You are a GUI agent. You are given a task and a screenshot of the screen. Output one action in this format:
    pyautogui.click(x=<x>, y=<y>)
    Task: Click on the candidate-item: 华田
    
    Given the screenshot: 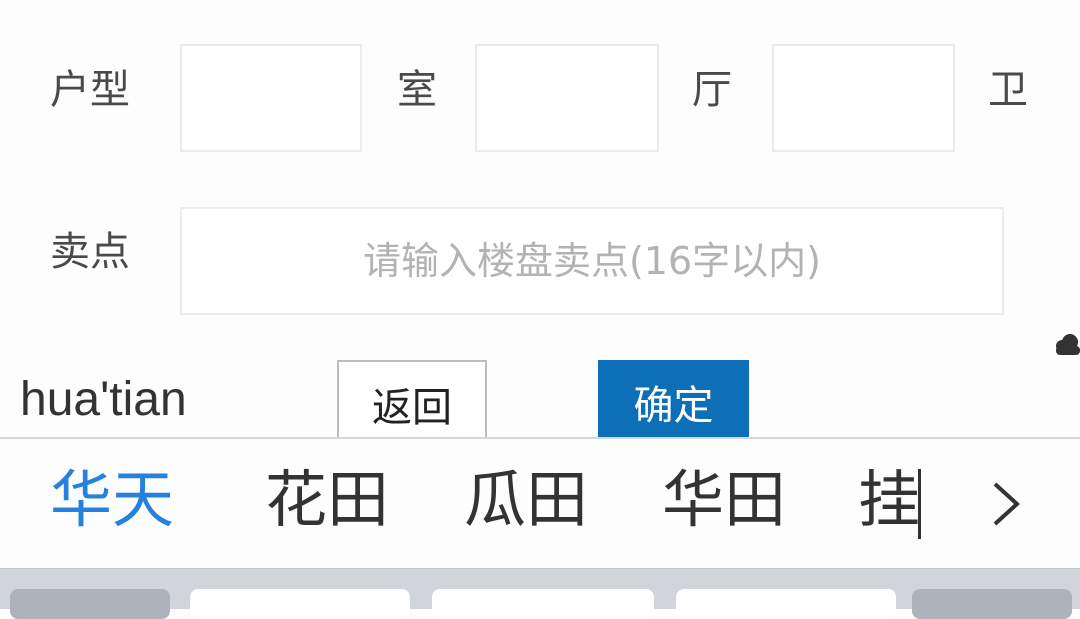 What is the action you would take?
    pyautogui.click(x=724, y=500)
    